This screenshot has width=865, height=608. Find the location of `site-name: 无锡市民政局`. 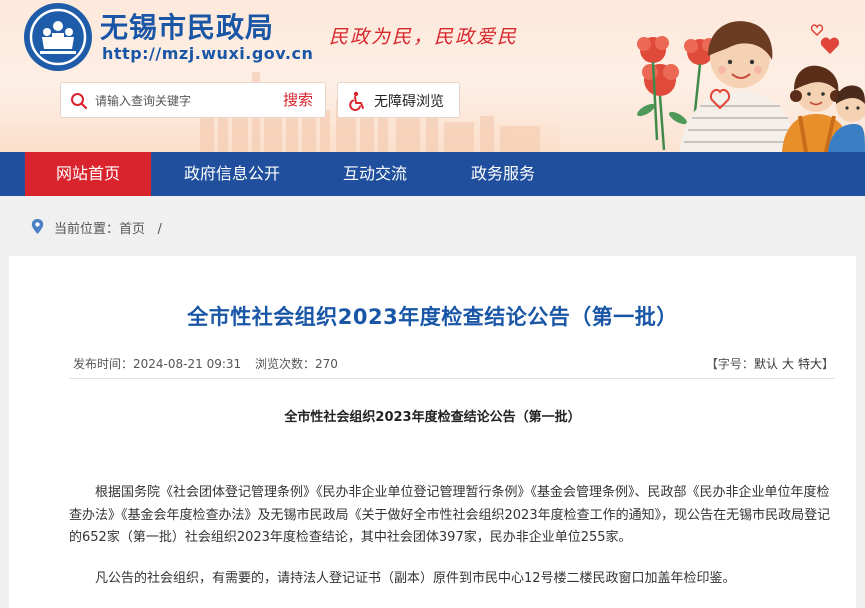

site-name: 无锡市民政局 is located at coordinates (187, 27).